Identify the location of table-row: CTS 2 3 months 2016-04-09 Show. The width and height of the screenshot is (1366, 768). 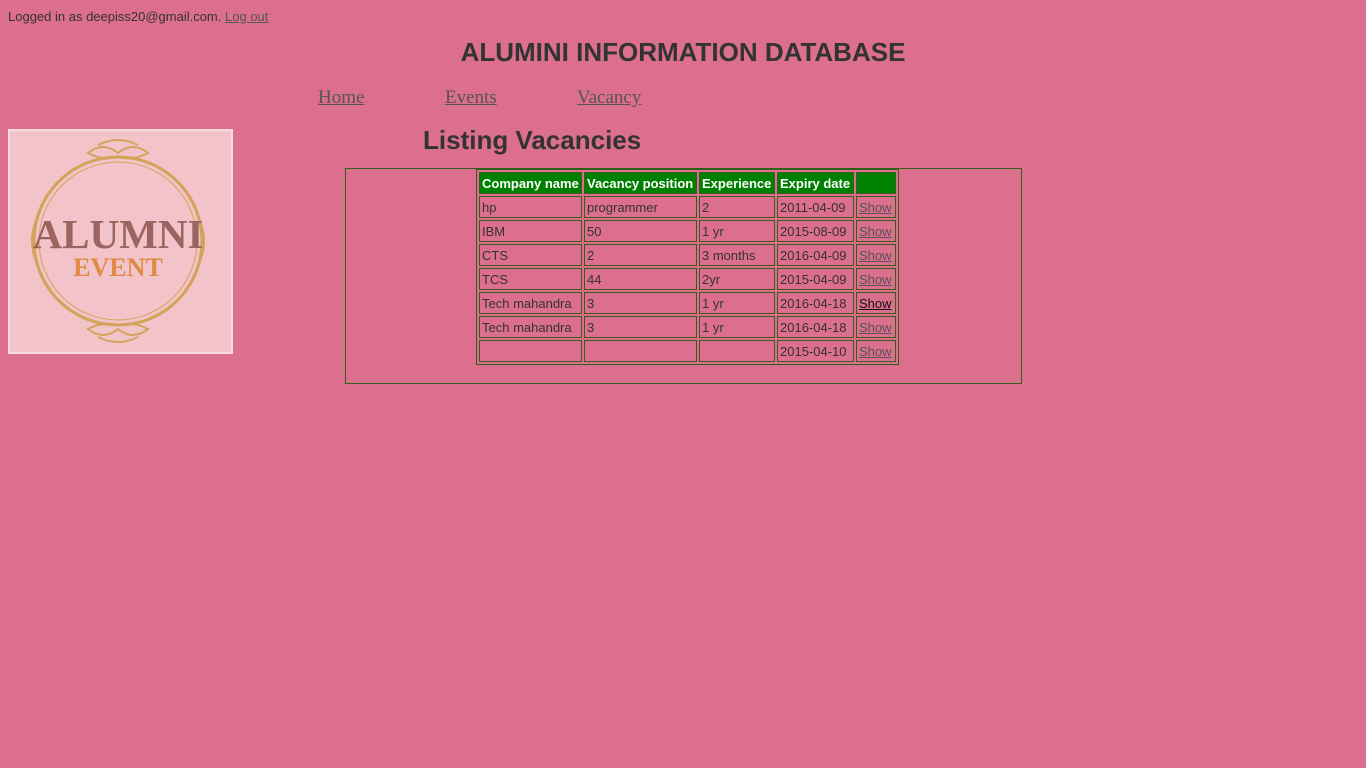
(687, 255).